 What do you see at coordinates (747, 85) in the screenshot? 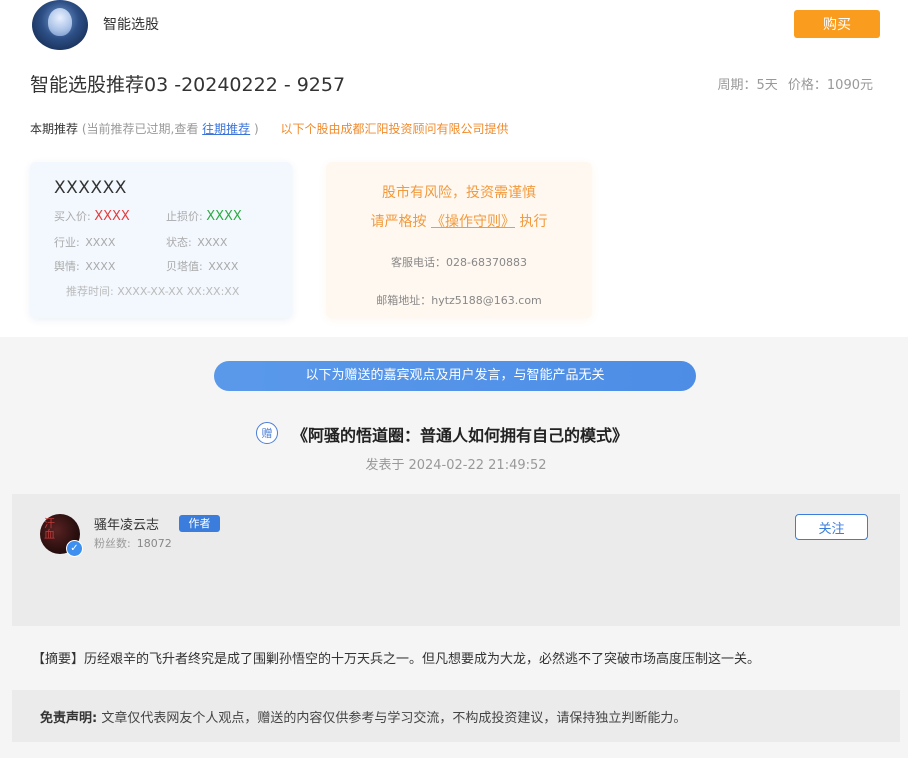
I see `period: 周期：5天` at bounding box center [747, 85].